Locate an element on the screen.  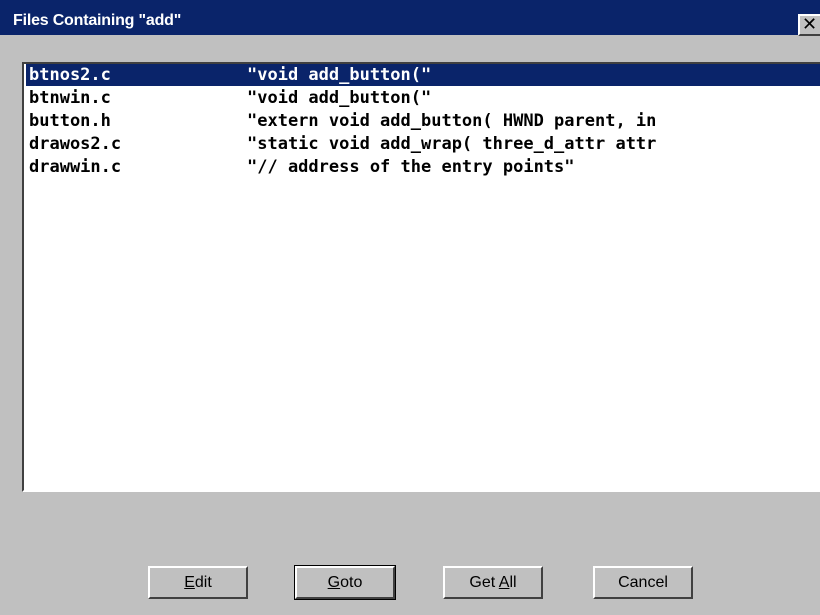
list-item: btnos2.c "void add_button(" is located at coordinates (423, 75).